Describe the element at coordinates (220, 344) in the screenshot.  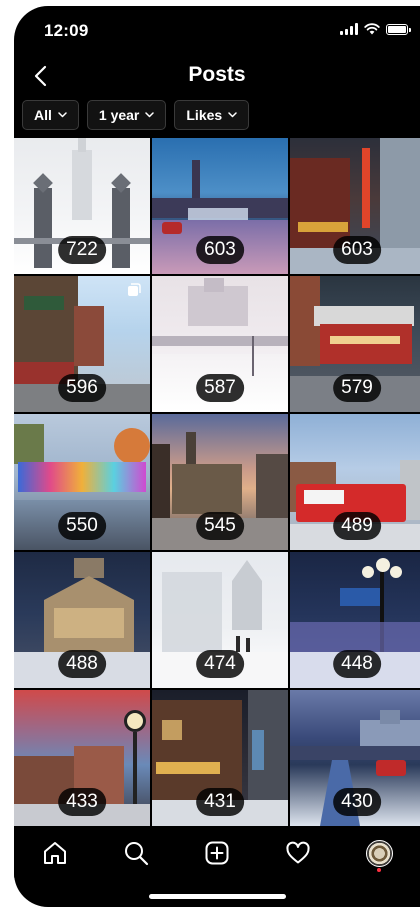
I see `post-tile: 587` at that location.